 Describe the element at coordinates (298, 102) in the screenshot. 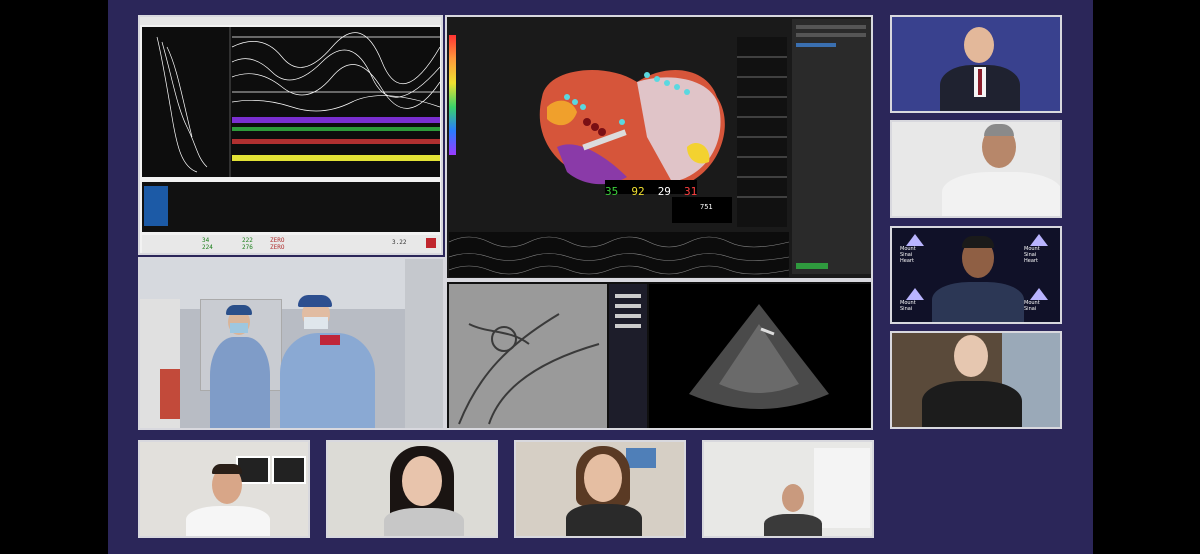

I see `ecg-traces` at that location.